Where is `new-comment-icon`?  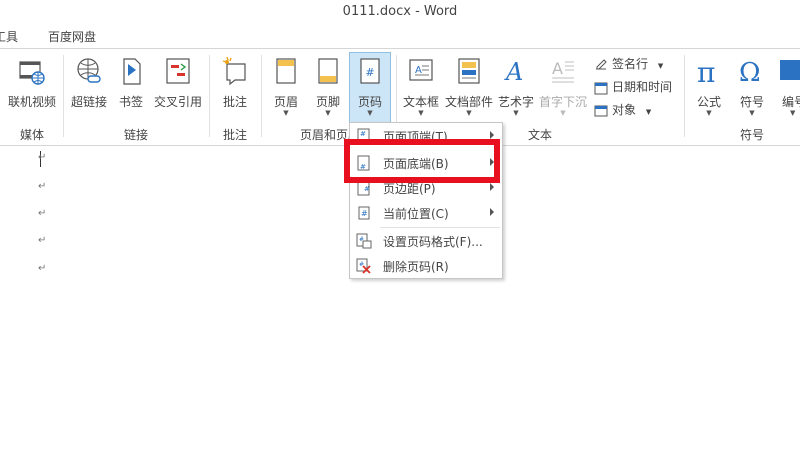
new-comment-icon is located at coordinates (234, 71).